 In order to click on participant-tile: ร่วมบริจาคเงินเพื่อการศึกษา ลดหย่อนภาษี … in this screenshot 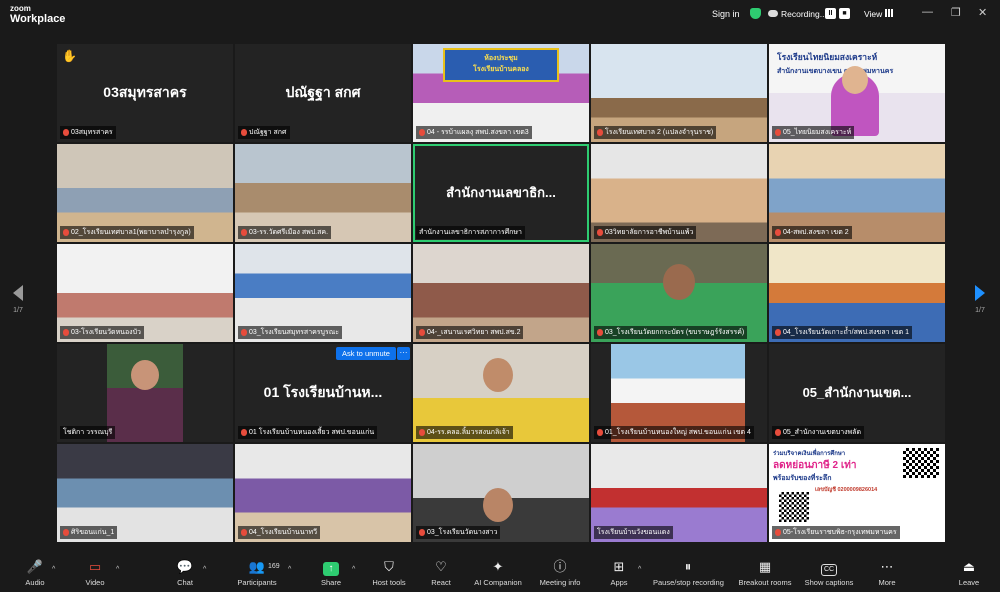, I will do `click(857, 493)`.